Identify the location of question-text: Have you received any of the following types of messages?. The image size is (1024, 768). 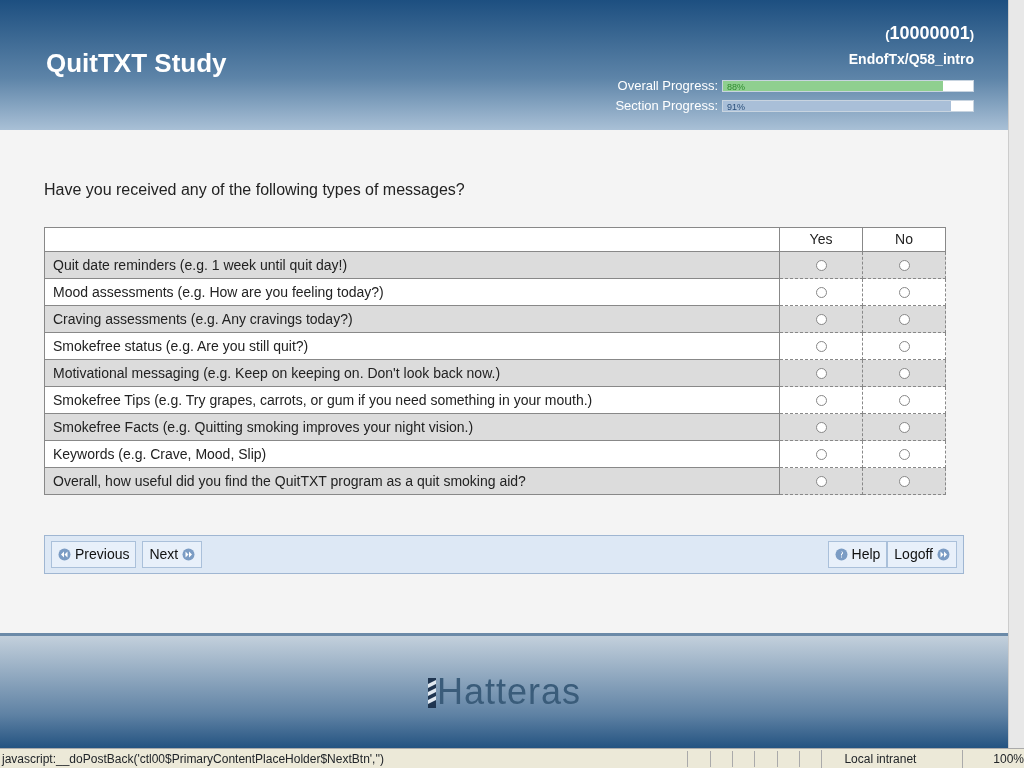
(255, 190).